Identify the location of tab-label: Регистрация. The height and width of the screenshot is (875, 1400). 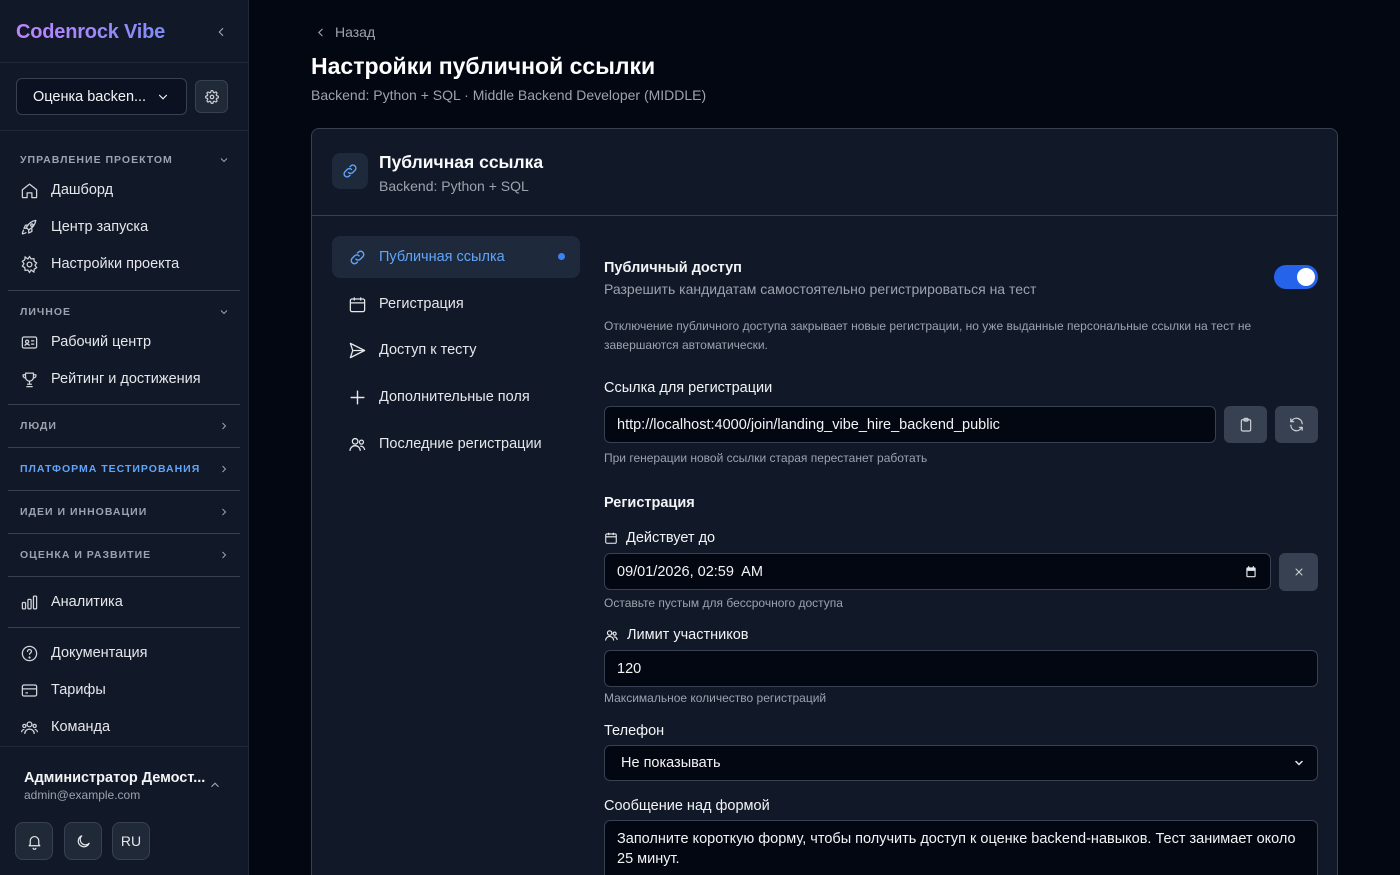
(421, 304).